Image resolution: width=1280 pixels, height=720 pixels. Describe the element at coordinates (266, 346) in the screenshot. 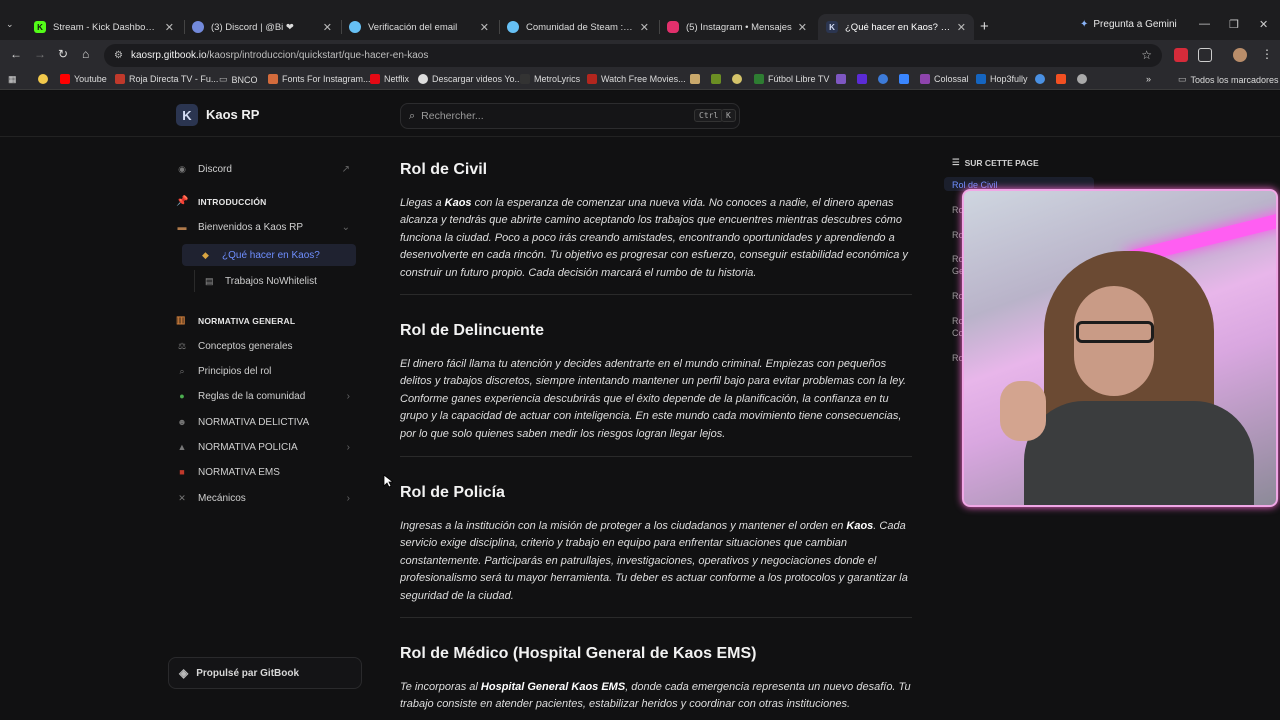

I see `sidebar-item-conceptos: ⚖ Conceptos generales` at that location.